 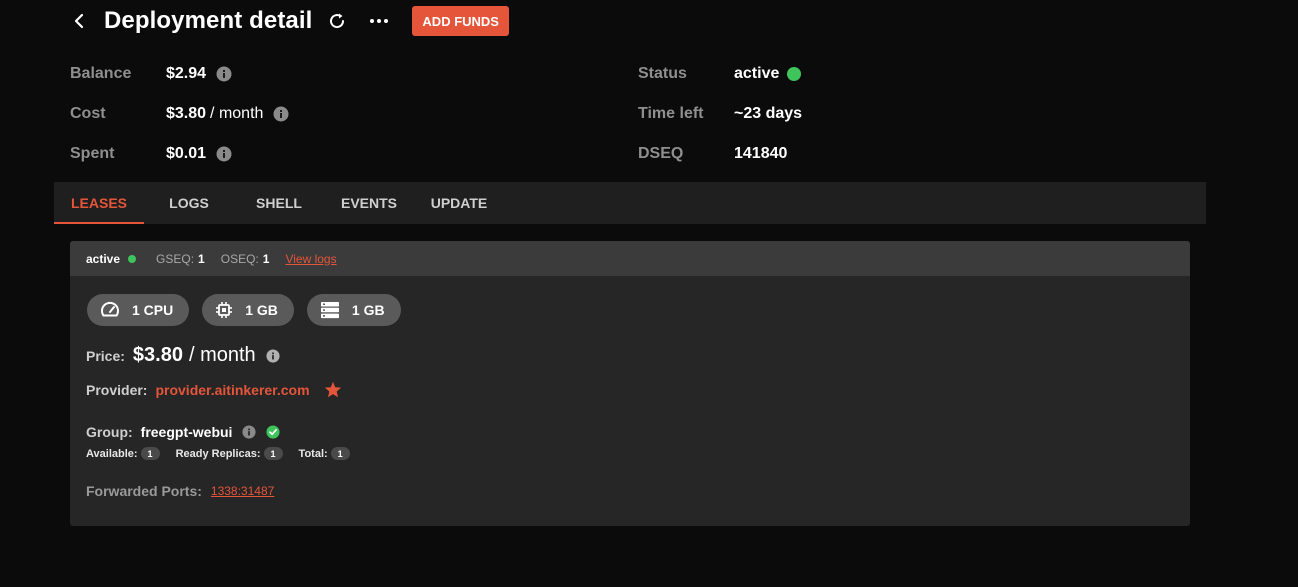 I want to click on page-title: Deployment detail, so click(x=208, y=20).